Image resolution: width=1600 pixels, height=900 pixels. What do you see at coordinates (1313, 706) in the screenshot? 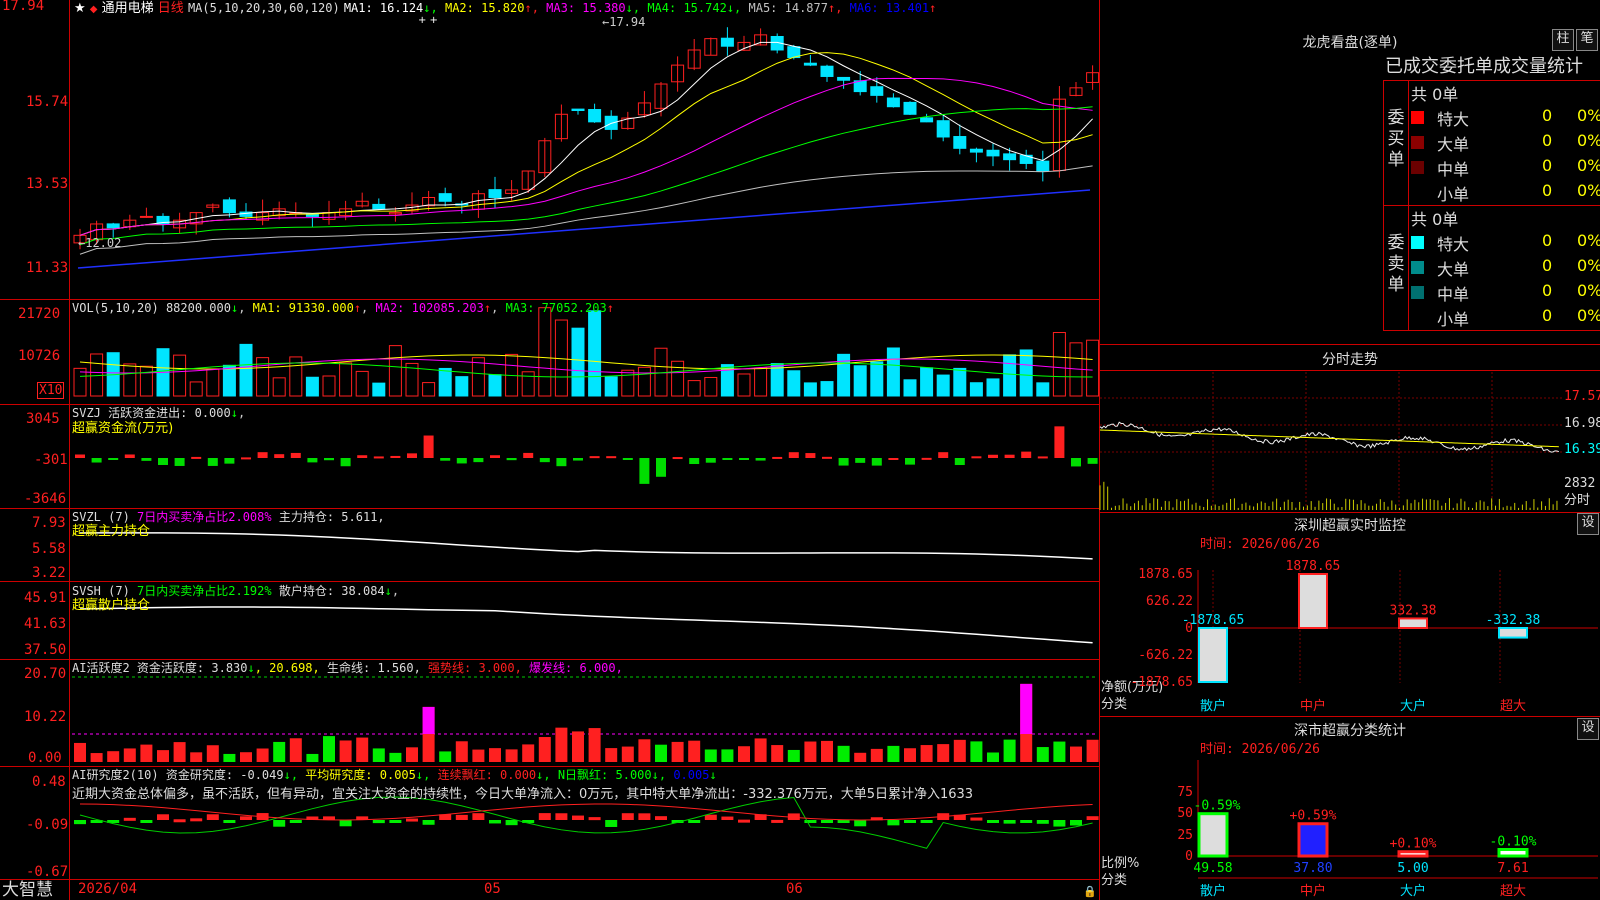
I see `monitor-category: 中户` at bounding box center [1313, 706].